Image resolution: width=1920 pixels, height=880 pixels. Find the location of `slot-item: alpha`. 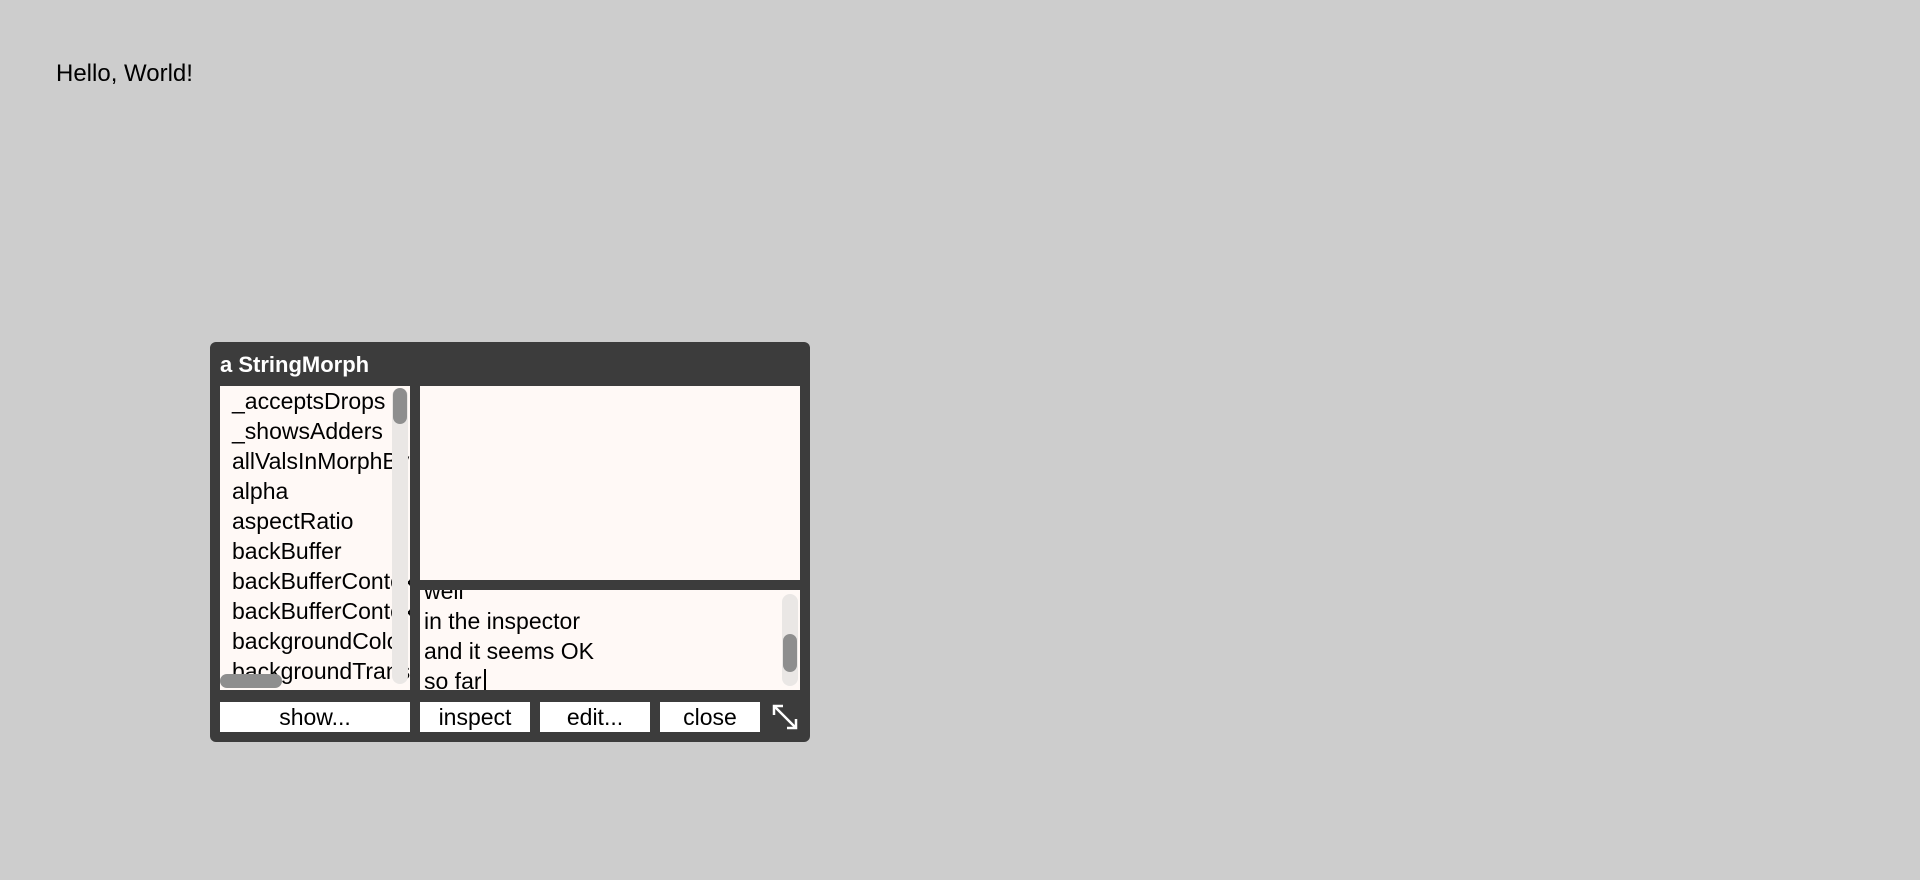

slot-item: alpha is located at coordinates (315, 491).